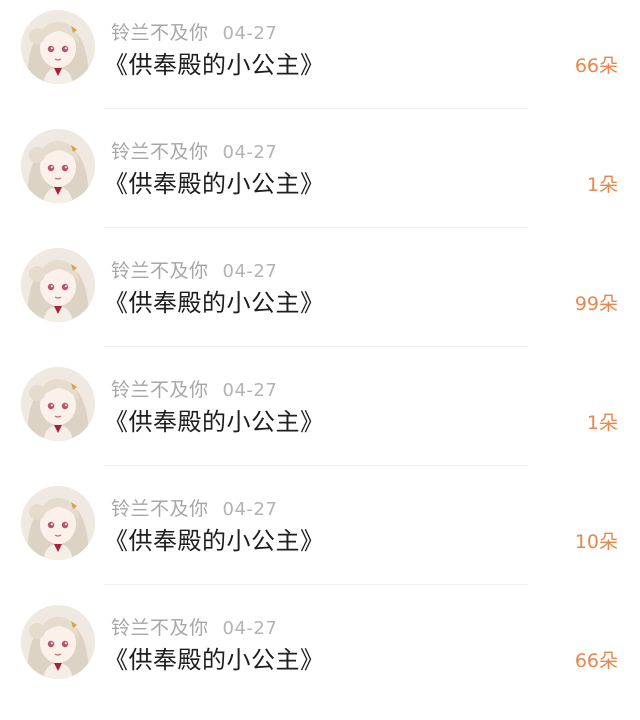  Describe the element at coordinates (596, 304) in the screenshot. I see `gift-count: 99朵` at that location.